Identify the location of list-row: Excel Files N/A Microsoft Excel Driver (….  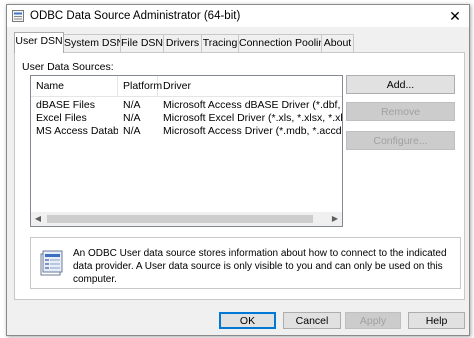
(186, 118).